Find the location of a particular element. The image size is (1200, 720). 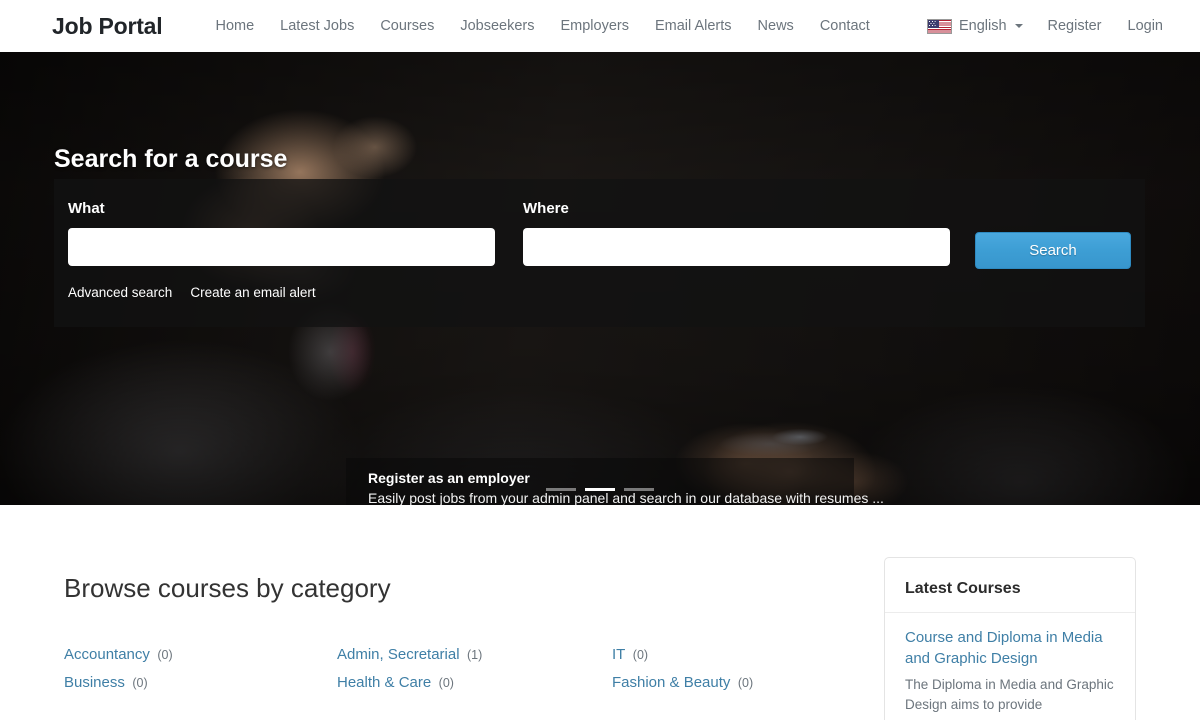

where-label: Where is located at coordinates (546, 208).